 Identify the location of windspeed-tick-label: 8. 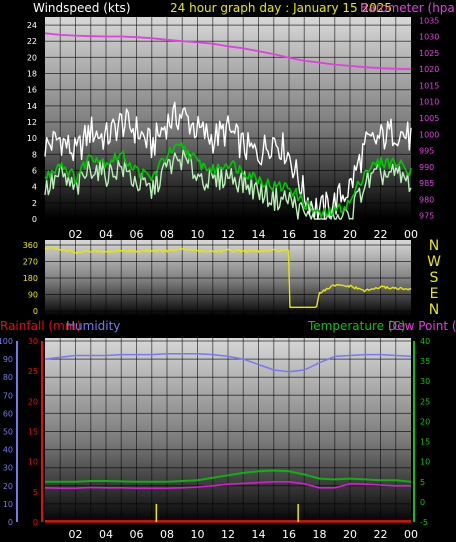
(34, 154).